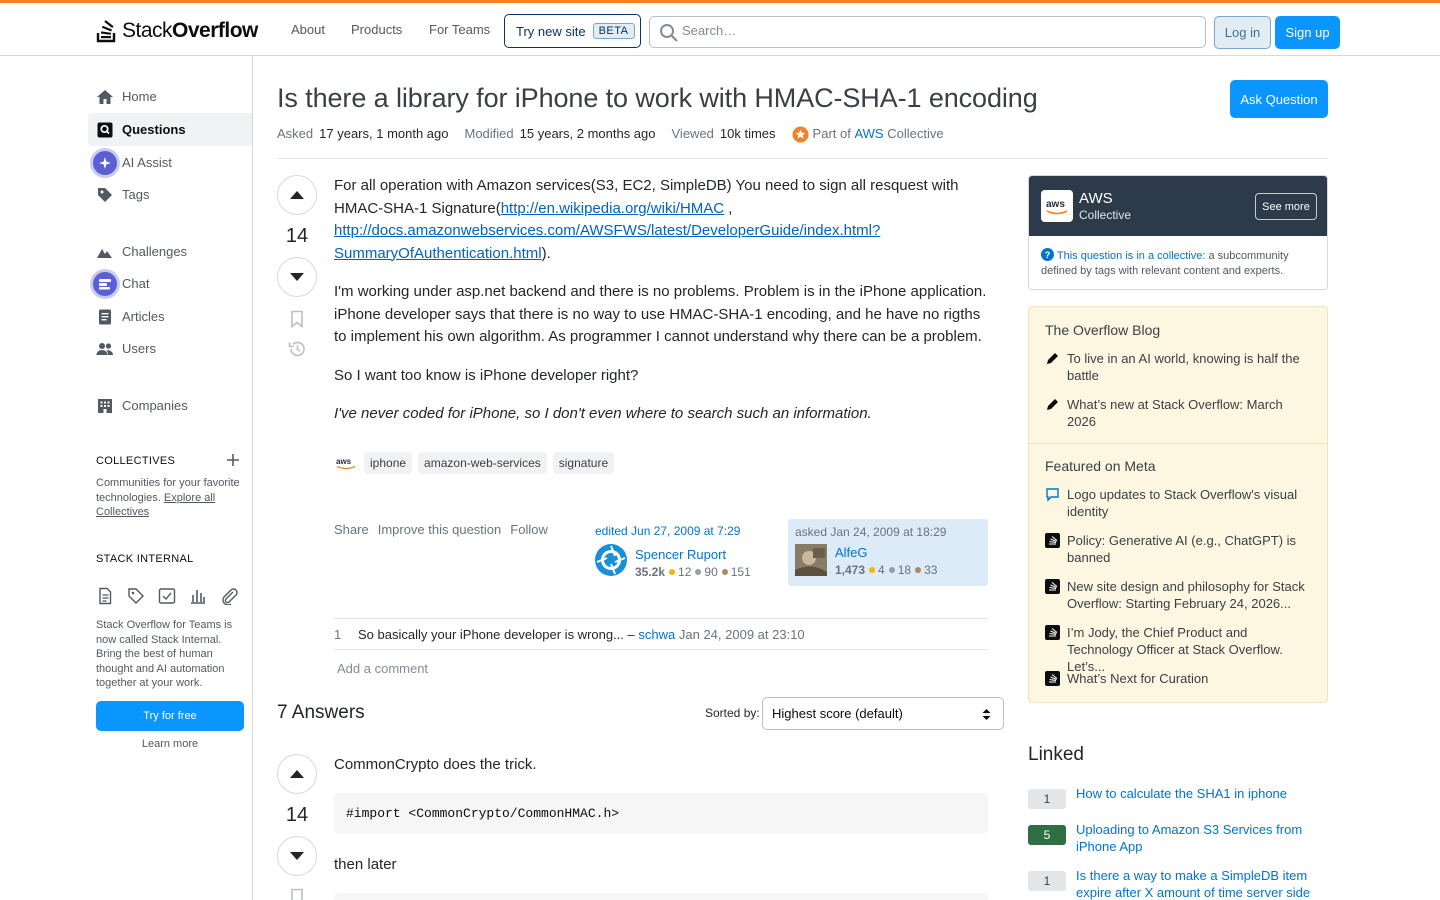 Image resolution: width=1440 pixels, height=900 pixels. Describe the element at coordinates (308, 29) in the screenshot. I see `nav-about: About` at that location.